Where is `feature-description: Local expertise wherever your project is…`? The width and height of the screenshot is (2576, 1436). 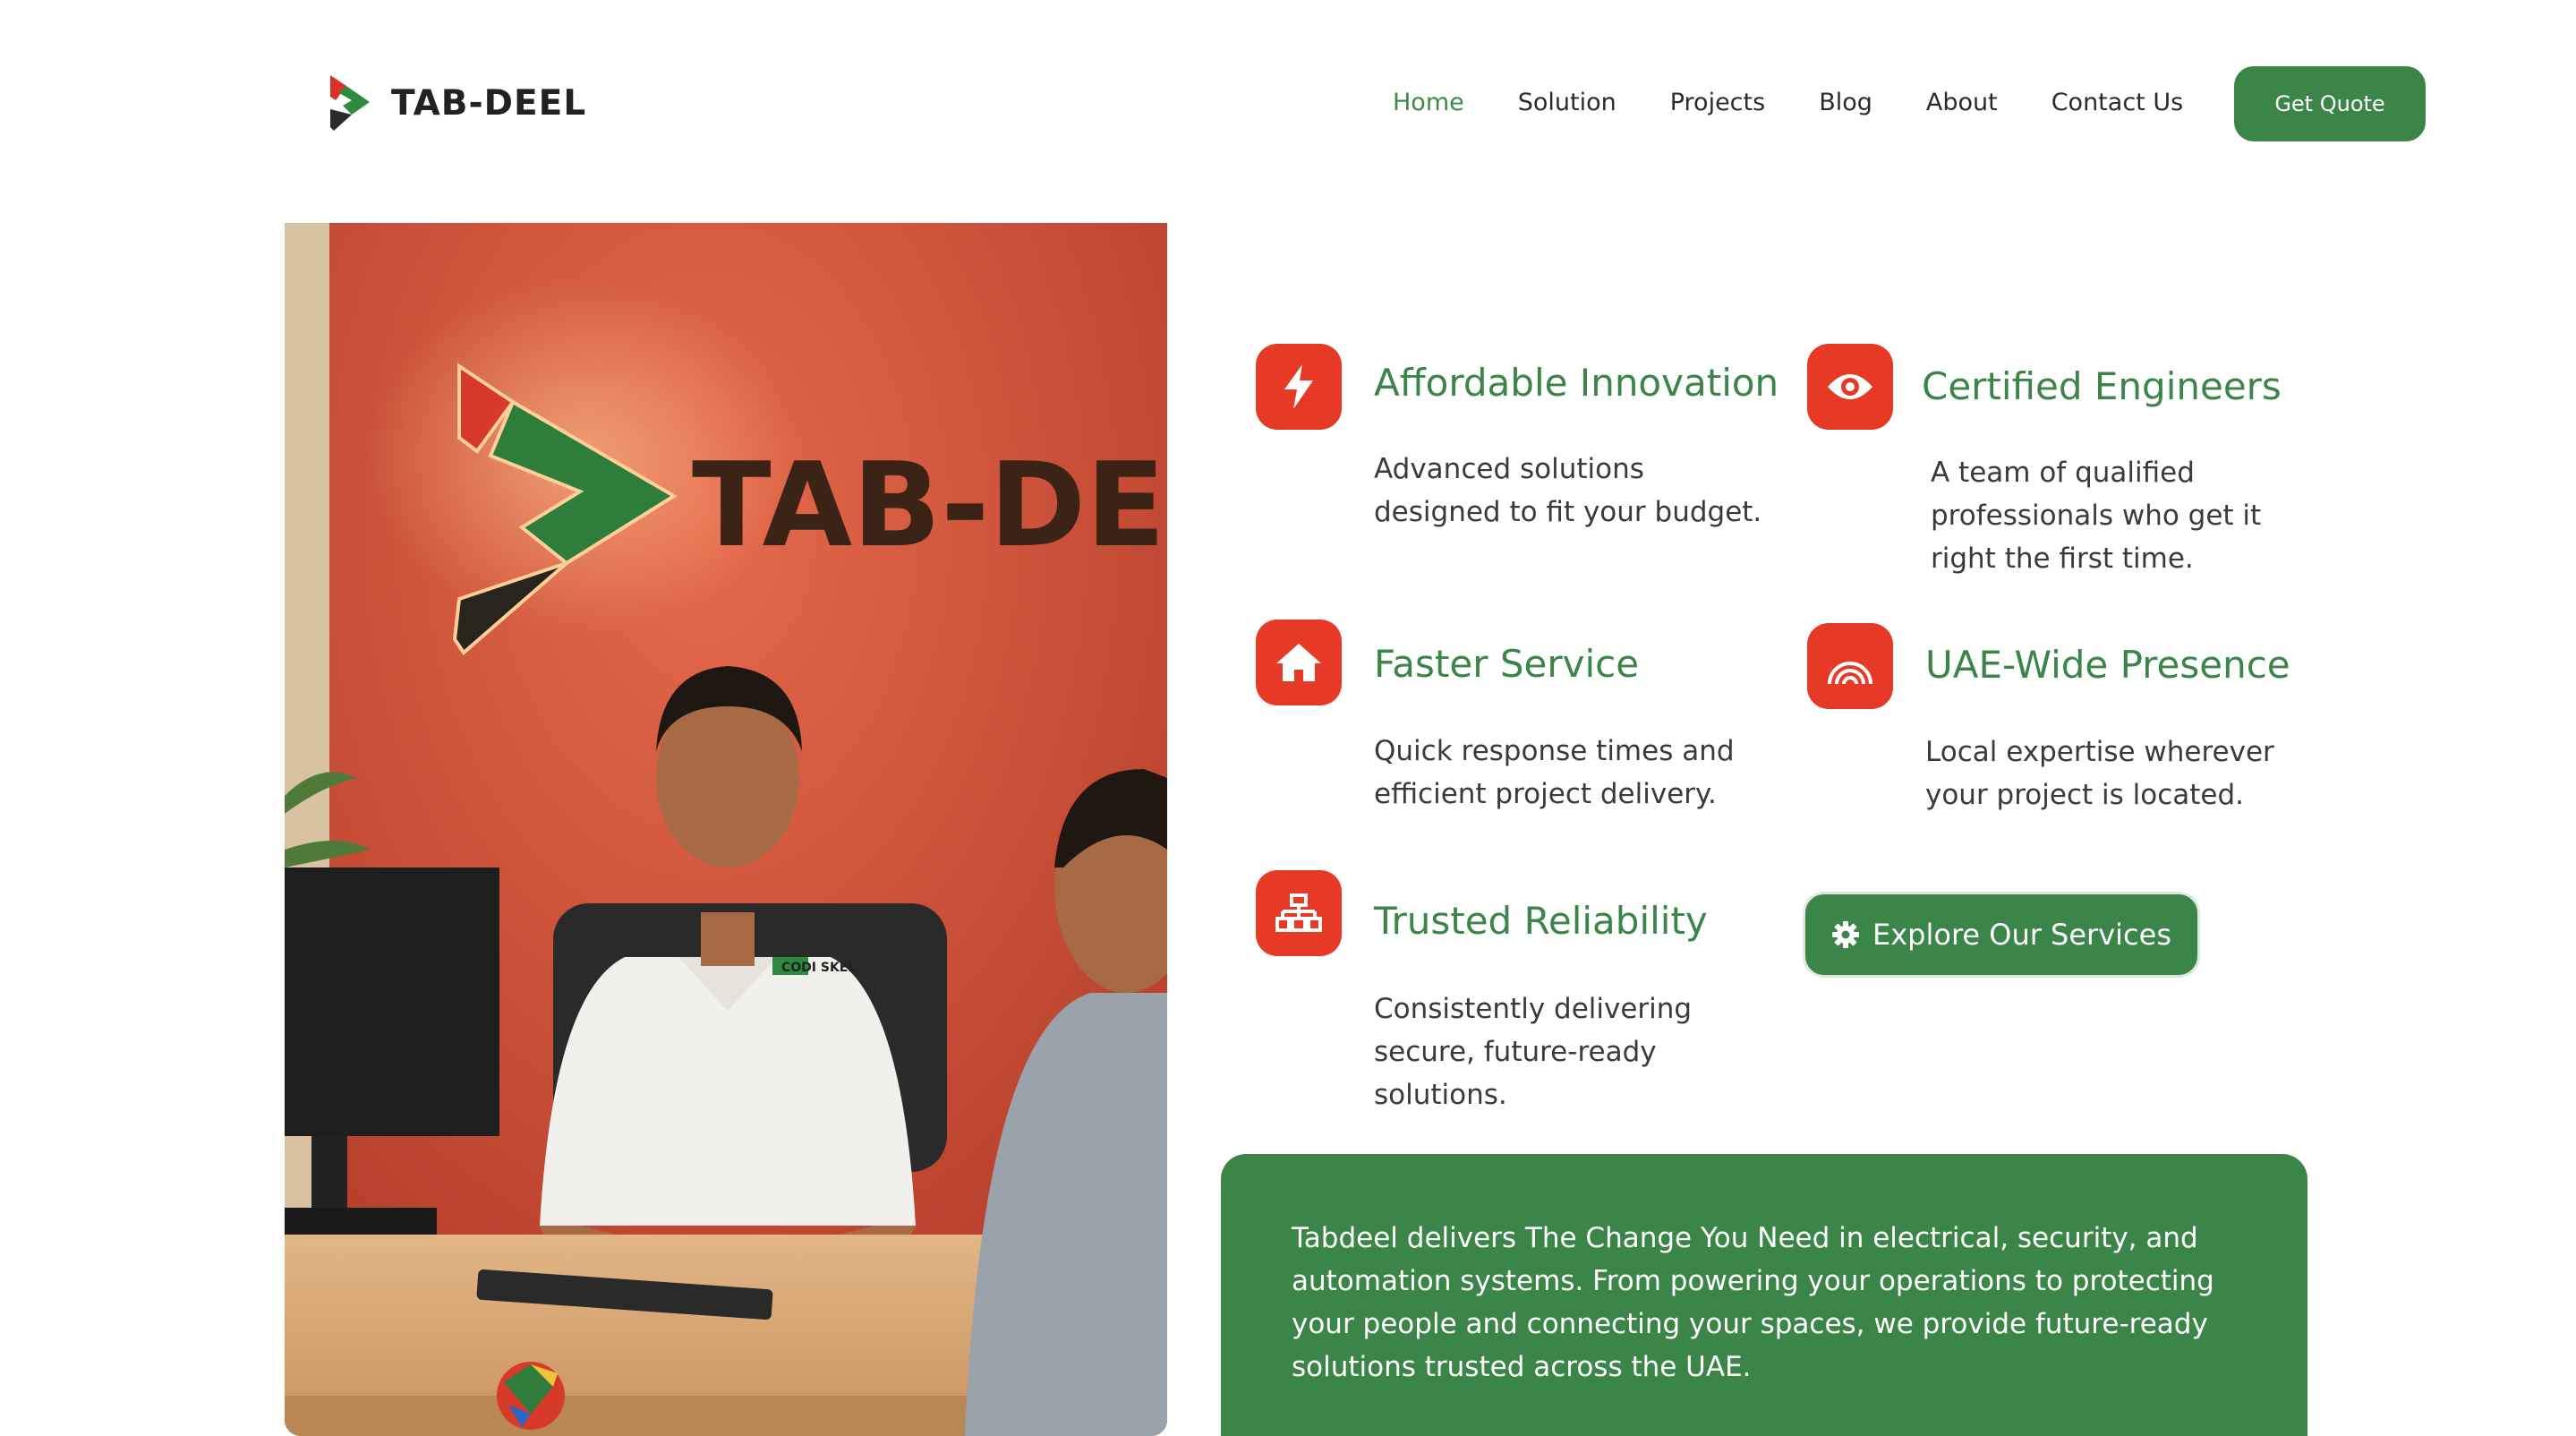
feature-description: Local expertise wherever your project is… is located at coordinates (2099, 773).